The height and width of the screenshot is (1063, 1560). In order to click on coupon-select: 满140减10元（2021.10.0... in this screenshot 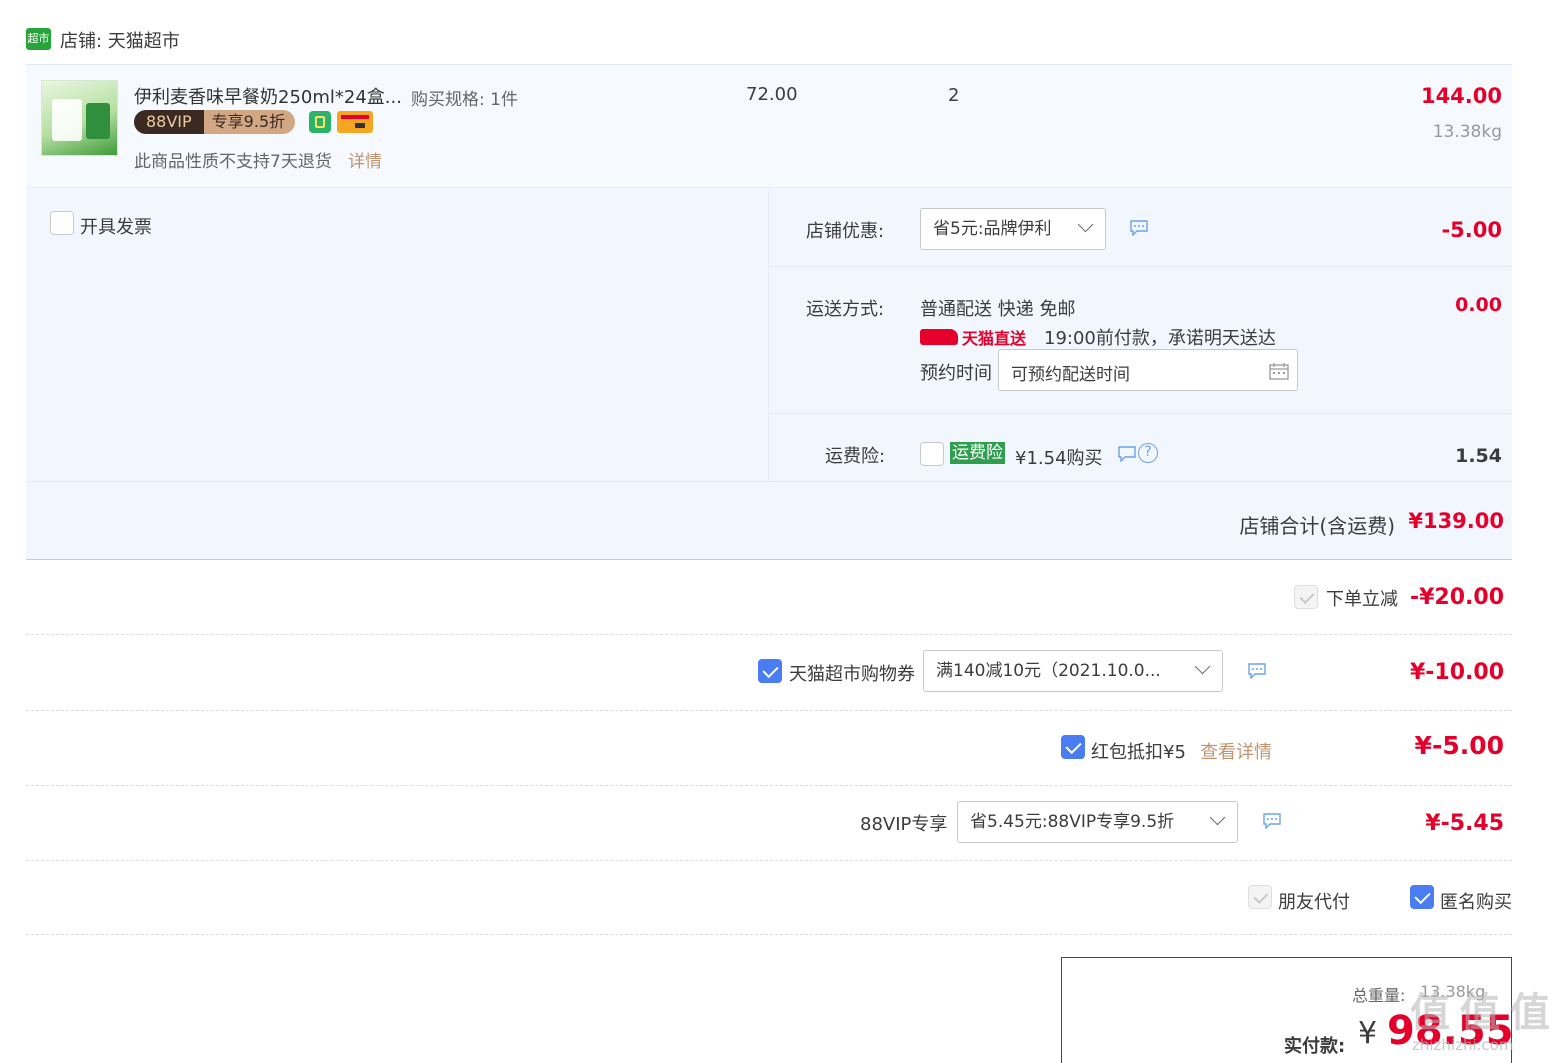, I will do `click(1073, 671)`.